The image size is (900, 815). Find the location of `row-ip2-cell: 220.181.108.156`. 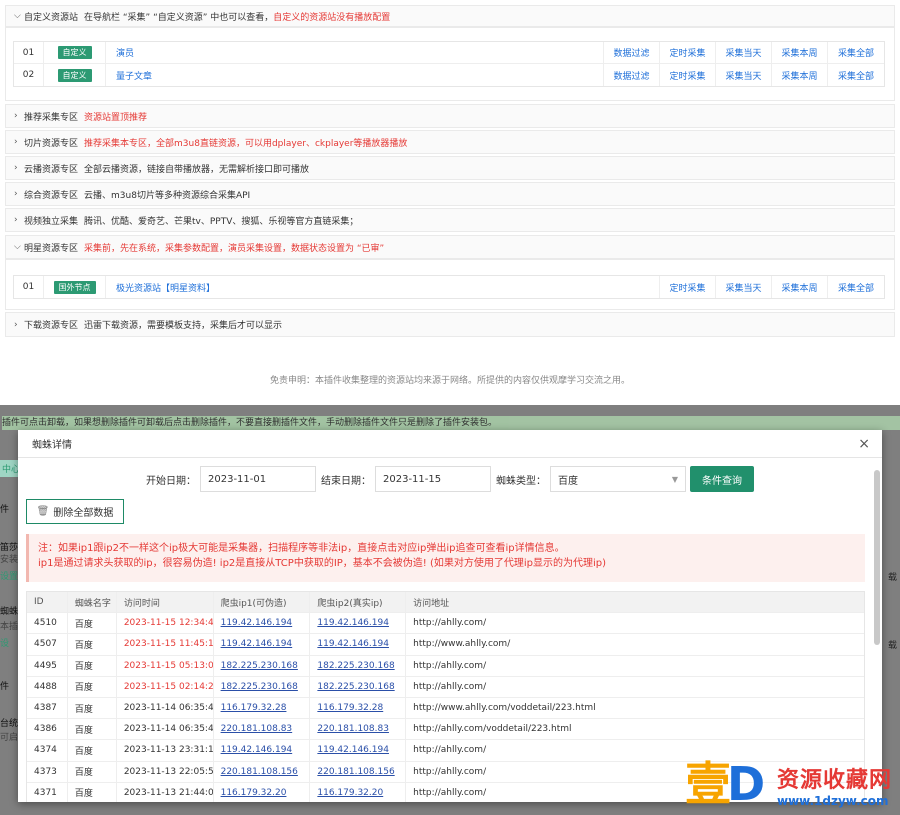

row-ip2-cell: 220.181.108.156 is located at coordinates (358, 771).